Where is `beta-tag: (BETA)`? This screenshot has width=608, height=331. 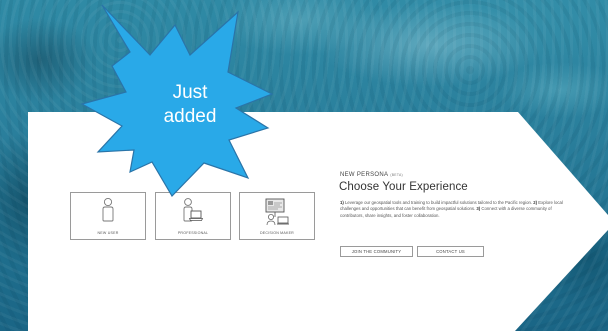 beta-tag: (BETA) is located at coordinates (396, 175).